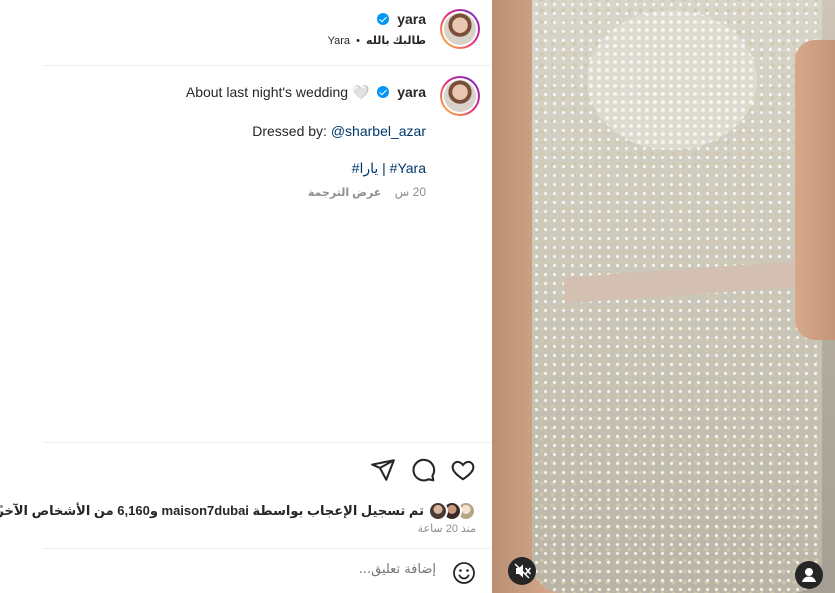 The height and width of the screenshot is (593, 835). Describe the element at coordinates (672, 80) in the screenshot. I see `media-bow` at that location.